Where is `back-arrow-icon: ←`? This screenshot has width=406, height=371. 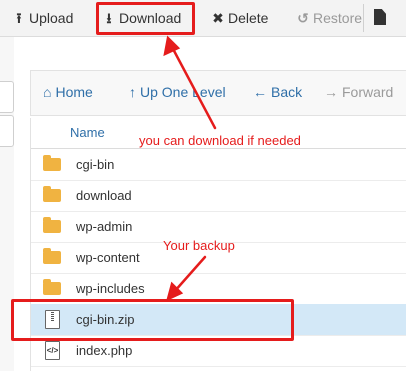 back-arrow-icon: ← is located at coordinates (260, 92).